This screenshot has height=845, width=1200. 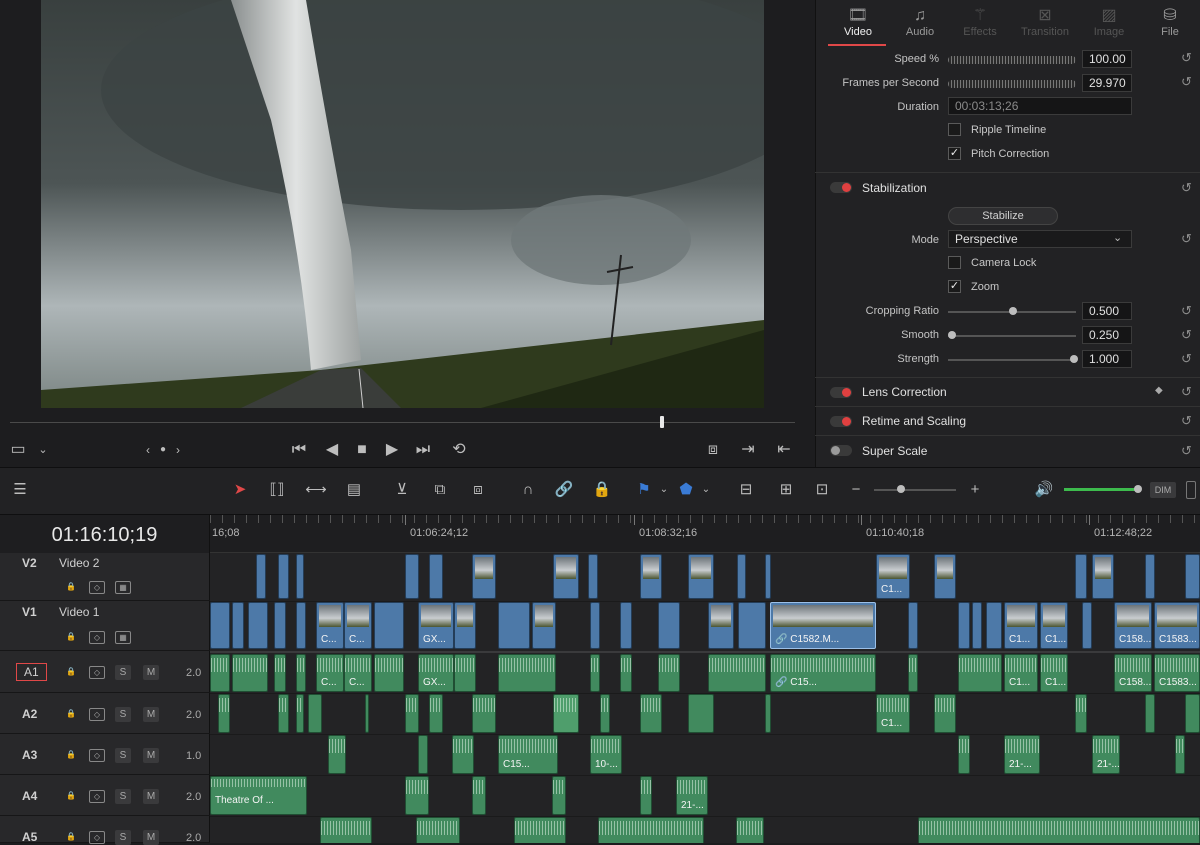 I want to click on mute-button: M, so click(x=151, y=672).